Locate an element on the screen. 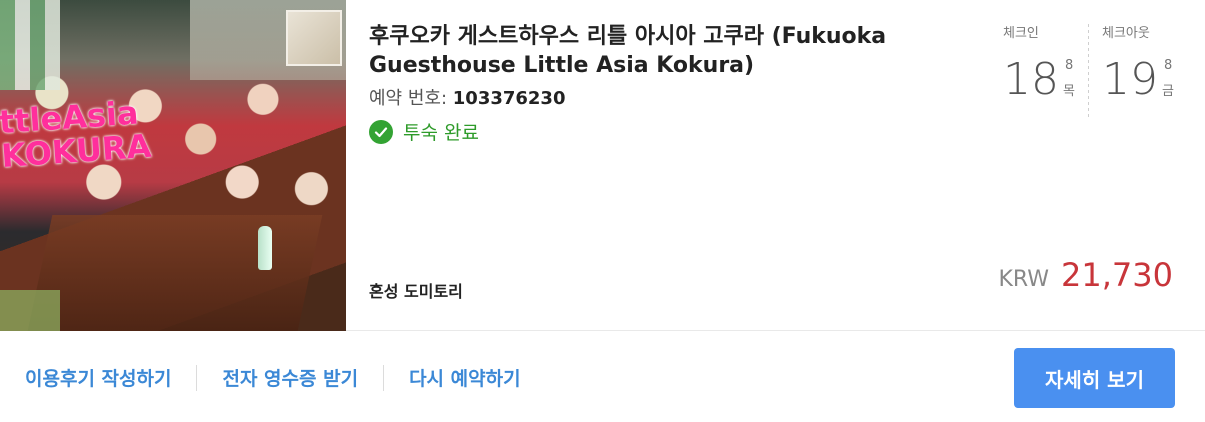 Image resolution: width=1205 pixels, height=422 pixels. booking-number: 예약 번호: 103376230 is located at coordinates (467, 97).